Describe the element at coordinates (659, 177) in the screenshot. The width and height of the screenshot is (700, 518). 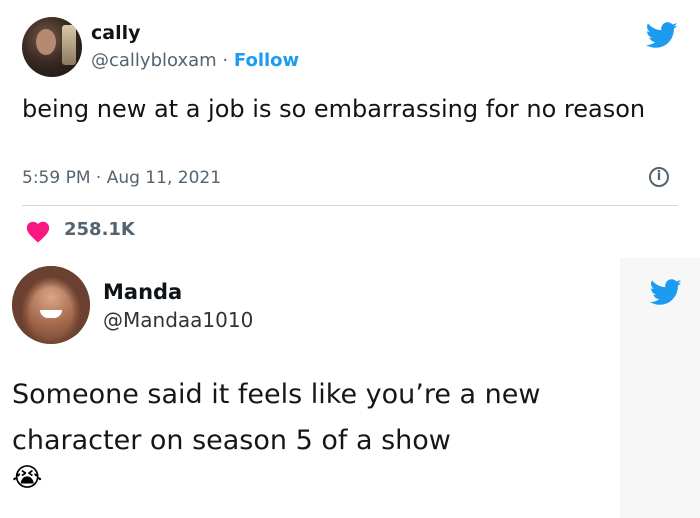
I see `info-icon: i` at that location.